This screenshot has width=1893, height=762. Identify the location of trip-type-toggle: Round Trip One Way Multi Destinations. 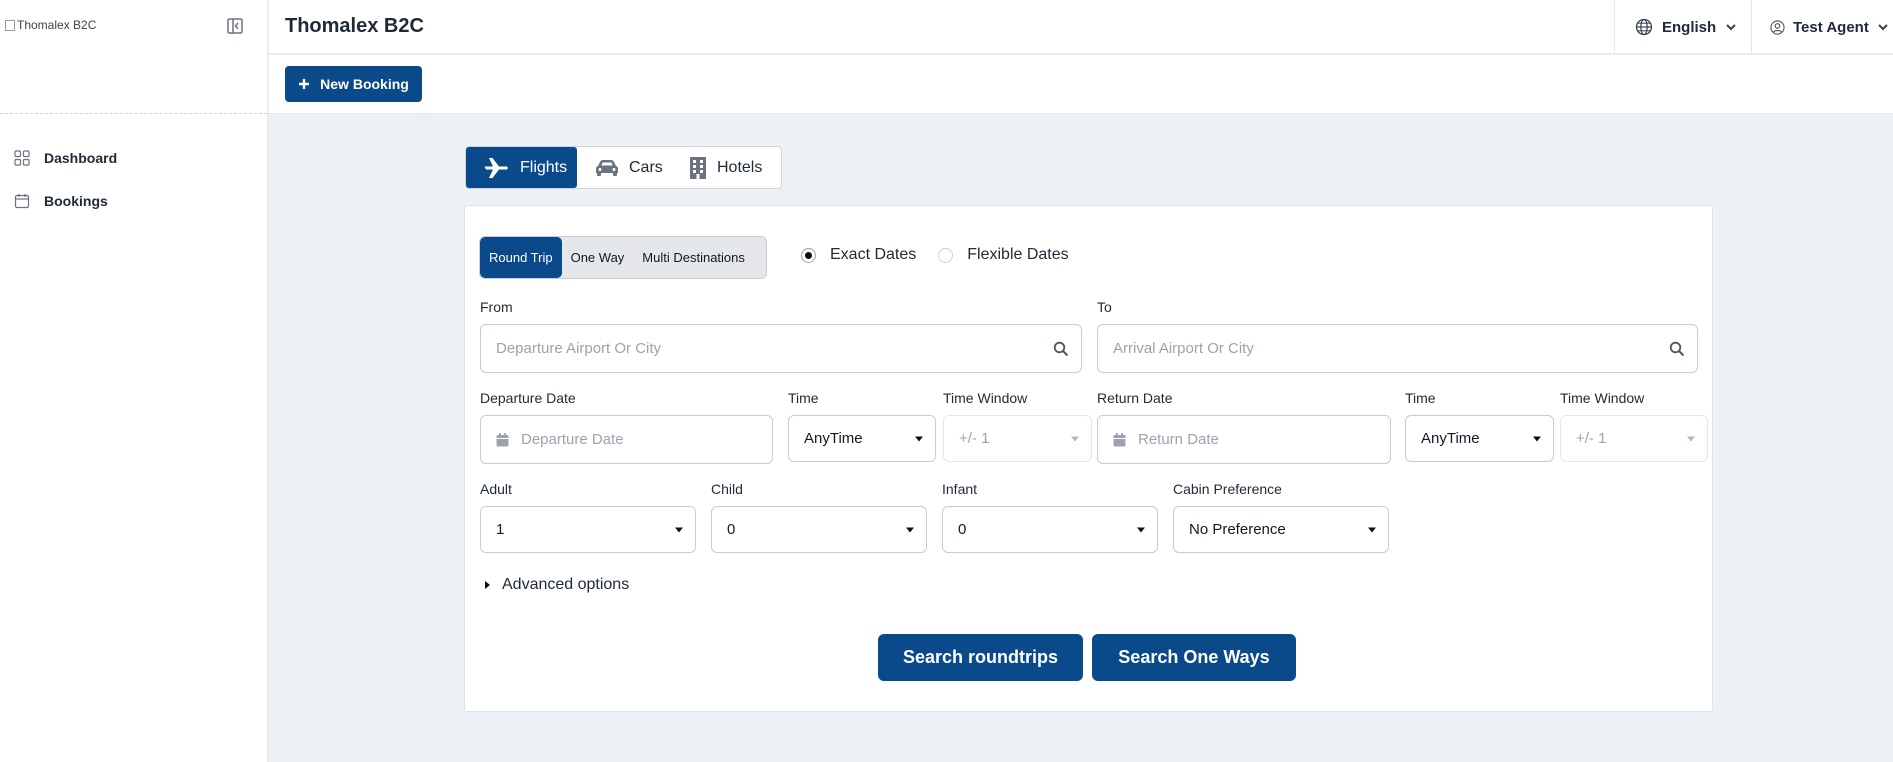
(623, 257).